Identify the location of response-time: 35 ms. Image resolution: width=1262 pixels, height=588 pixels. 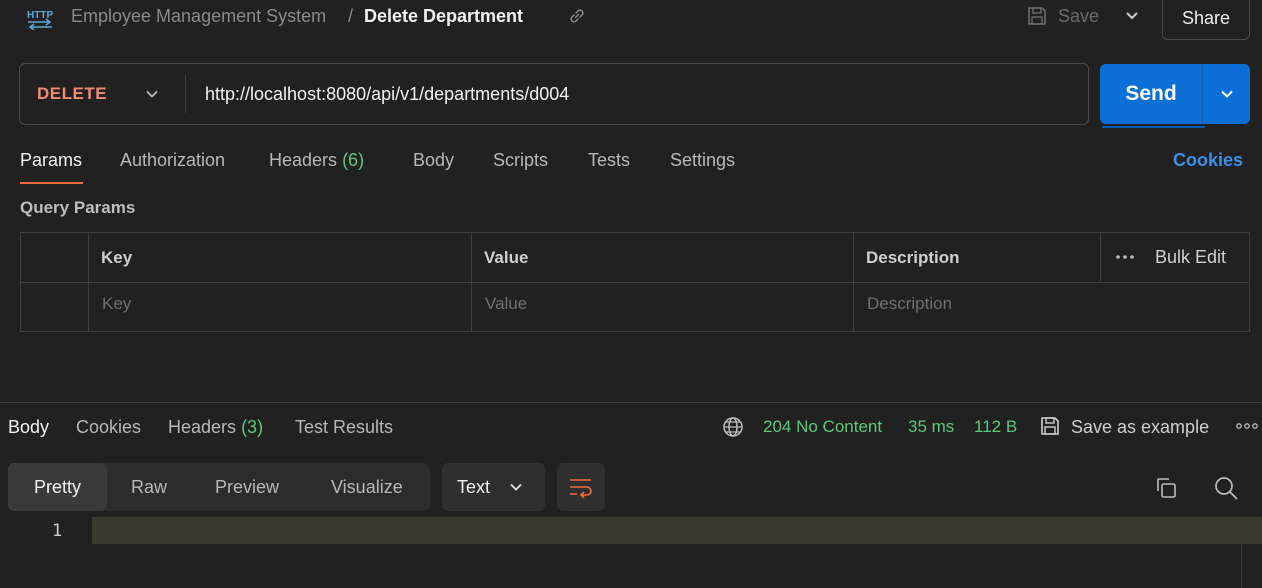
(931, 427).